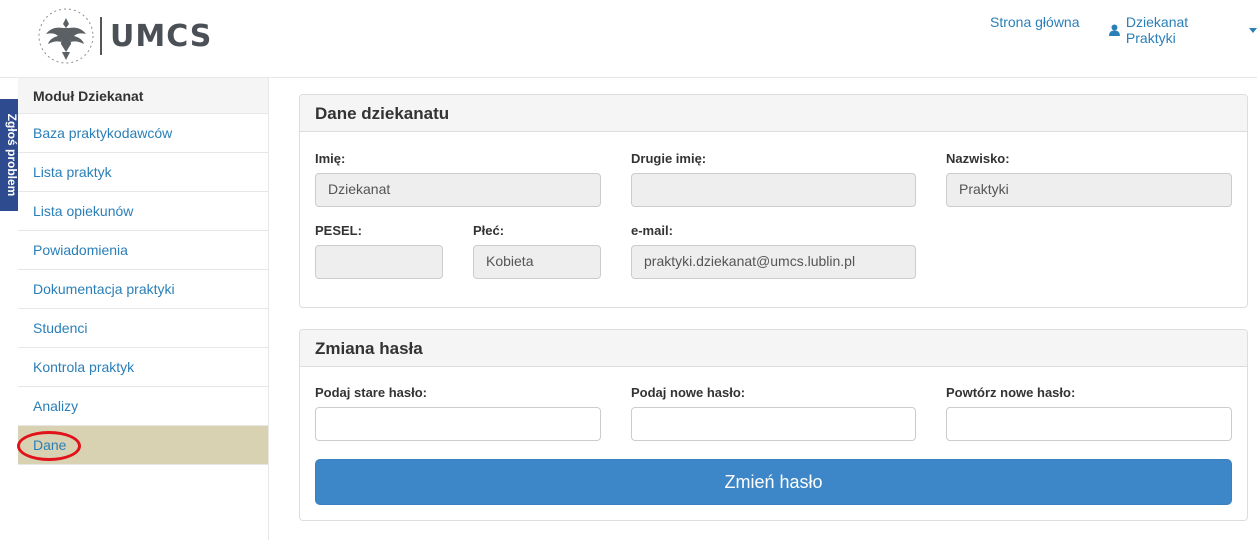  I want to click on sidebar-item-dane: Dane, so click(142, 445).